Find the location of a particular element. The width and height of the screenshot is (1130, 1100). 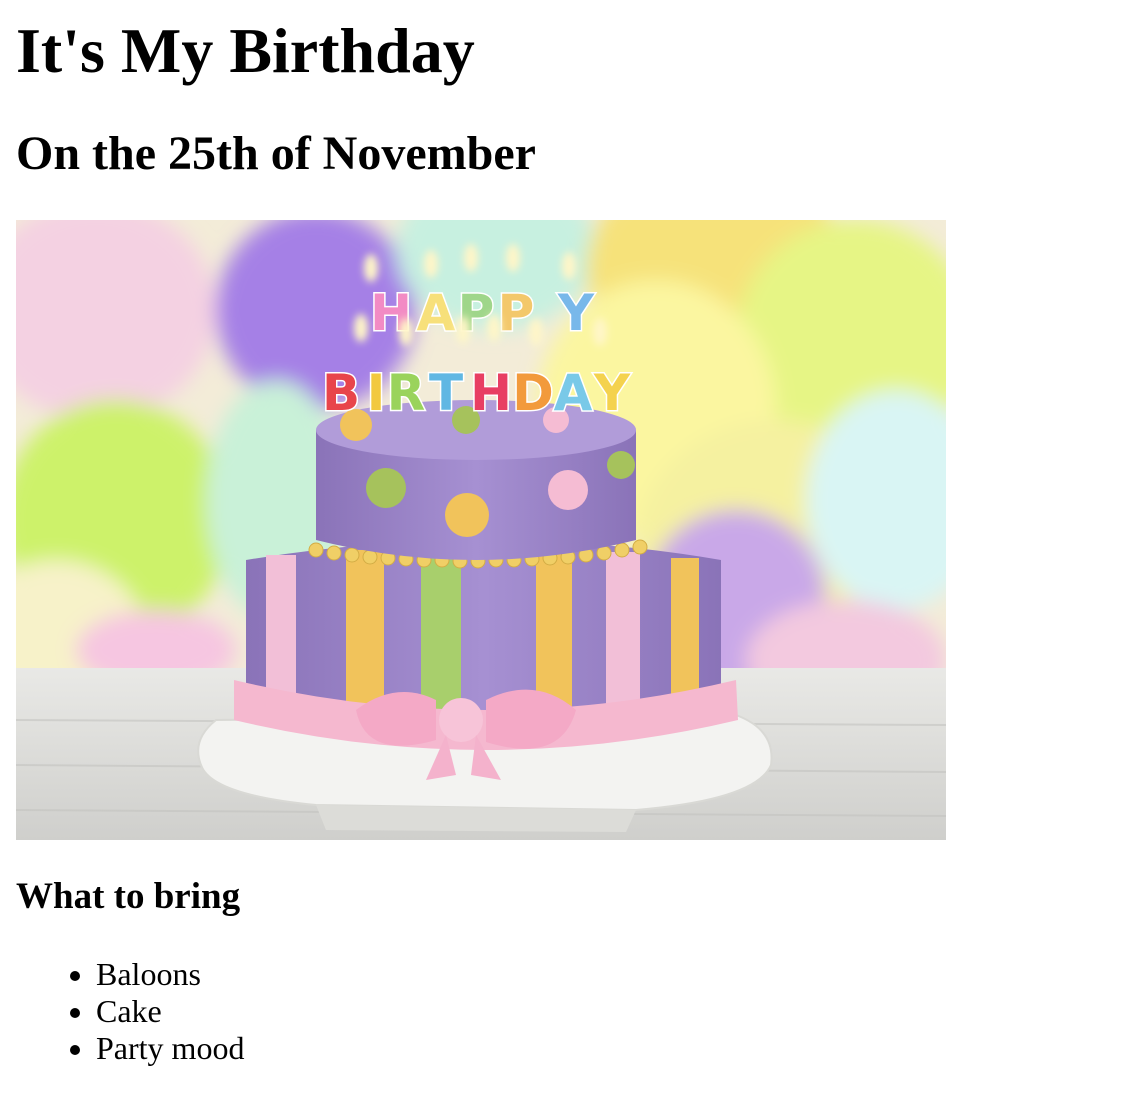

svg-text: D is located at coordinates (533, 393).